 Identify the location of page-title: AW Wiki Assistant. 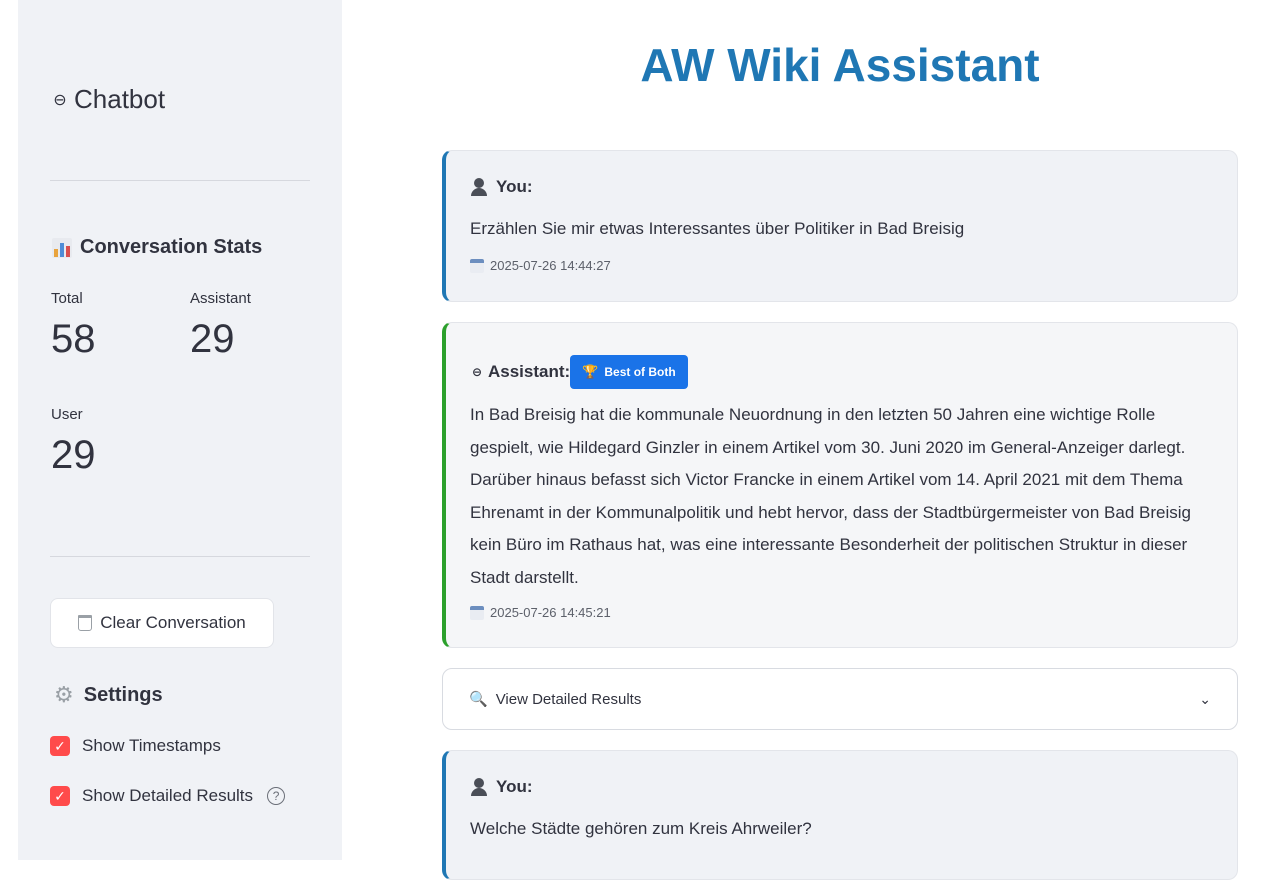
(840, 65).